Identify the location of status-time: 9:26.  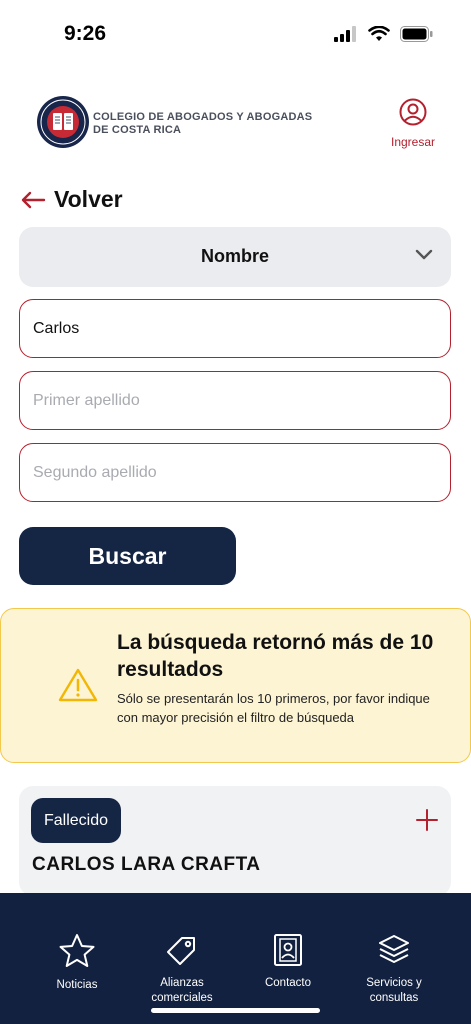
(85, 33).